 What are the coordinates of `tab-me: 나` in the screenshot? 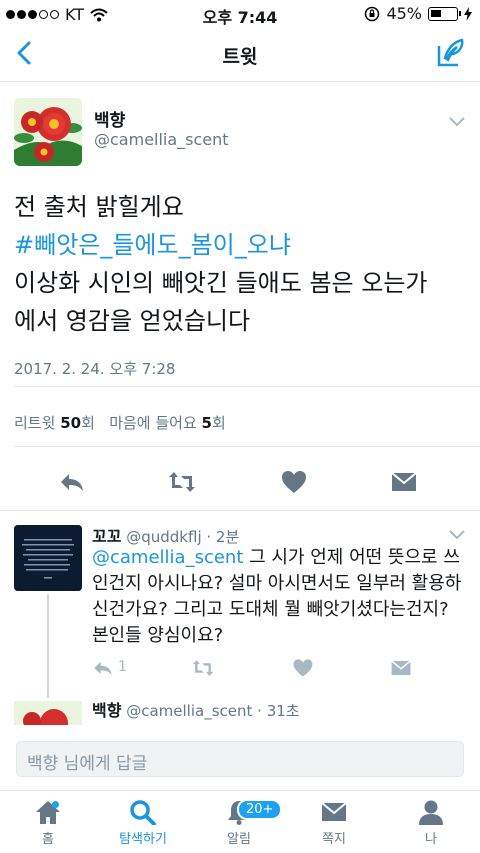 It's located at (431, 823).